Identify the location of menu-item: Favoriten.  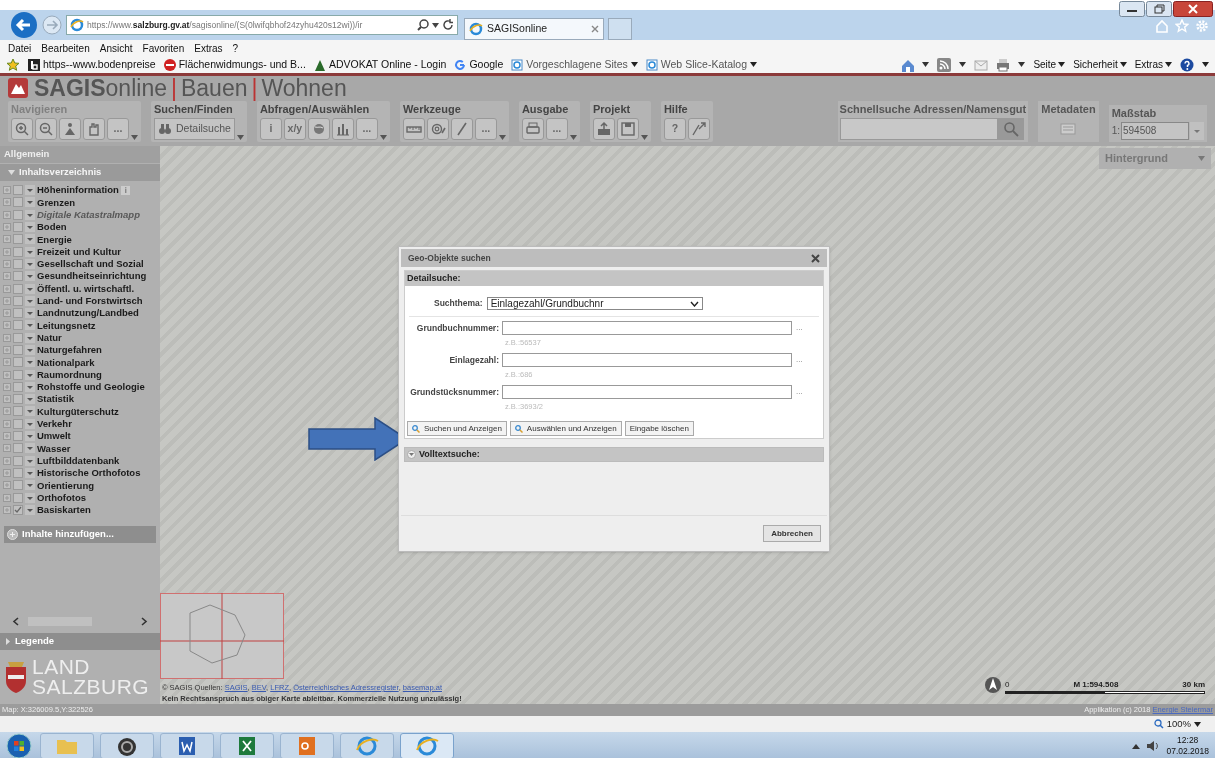
(163, 48).